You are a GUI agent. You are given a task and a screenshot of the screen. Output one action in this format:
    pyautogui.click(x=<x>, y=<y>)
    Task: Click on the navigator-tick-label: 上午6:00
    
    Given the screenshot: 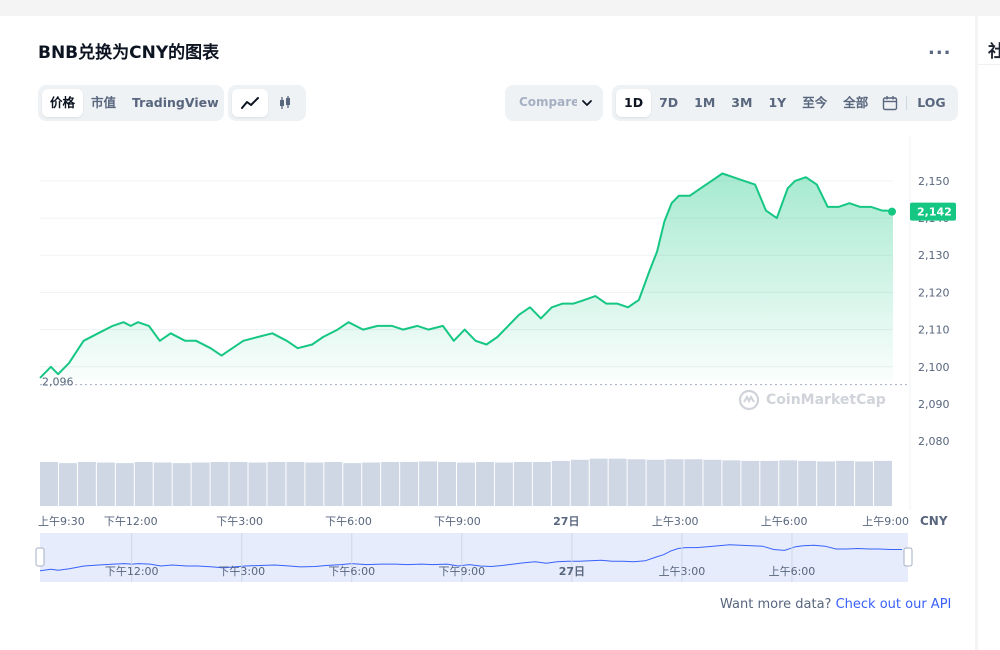 What is the action you would take?
    pyautogui.click(x=792, y=571)
    